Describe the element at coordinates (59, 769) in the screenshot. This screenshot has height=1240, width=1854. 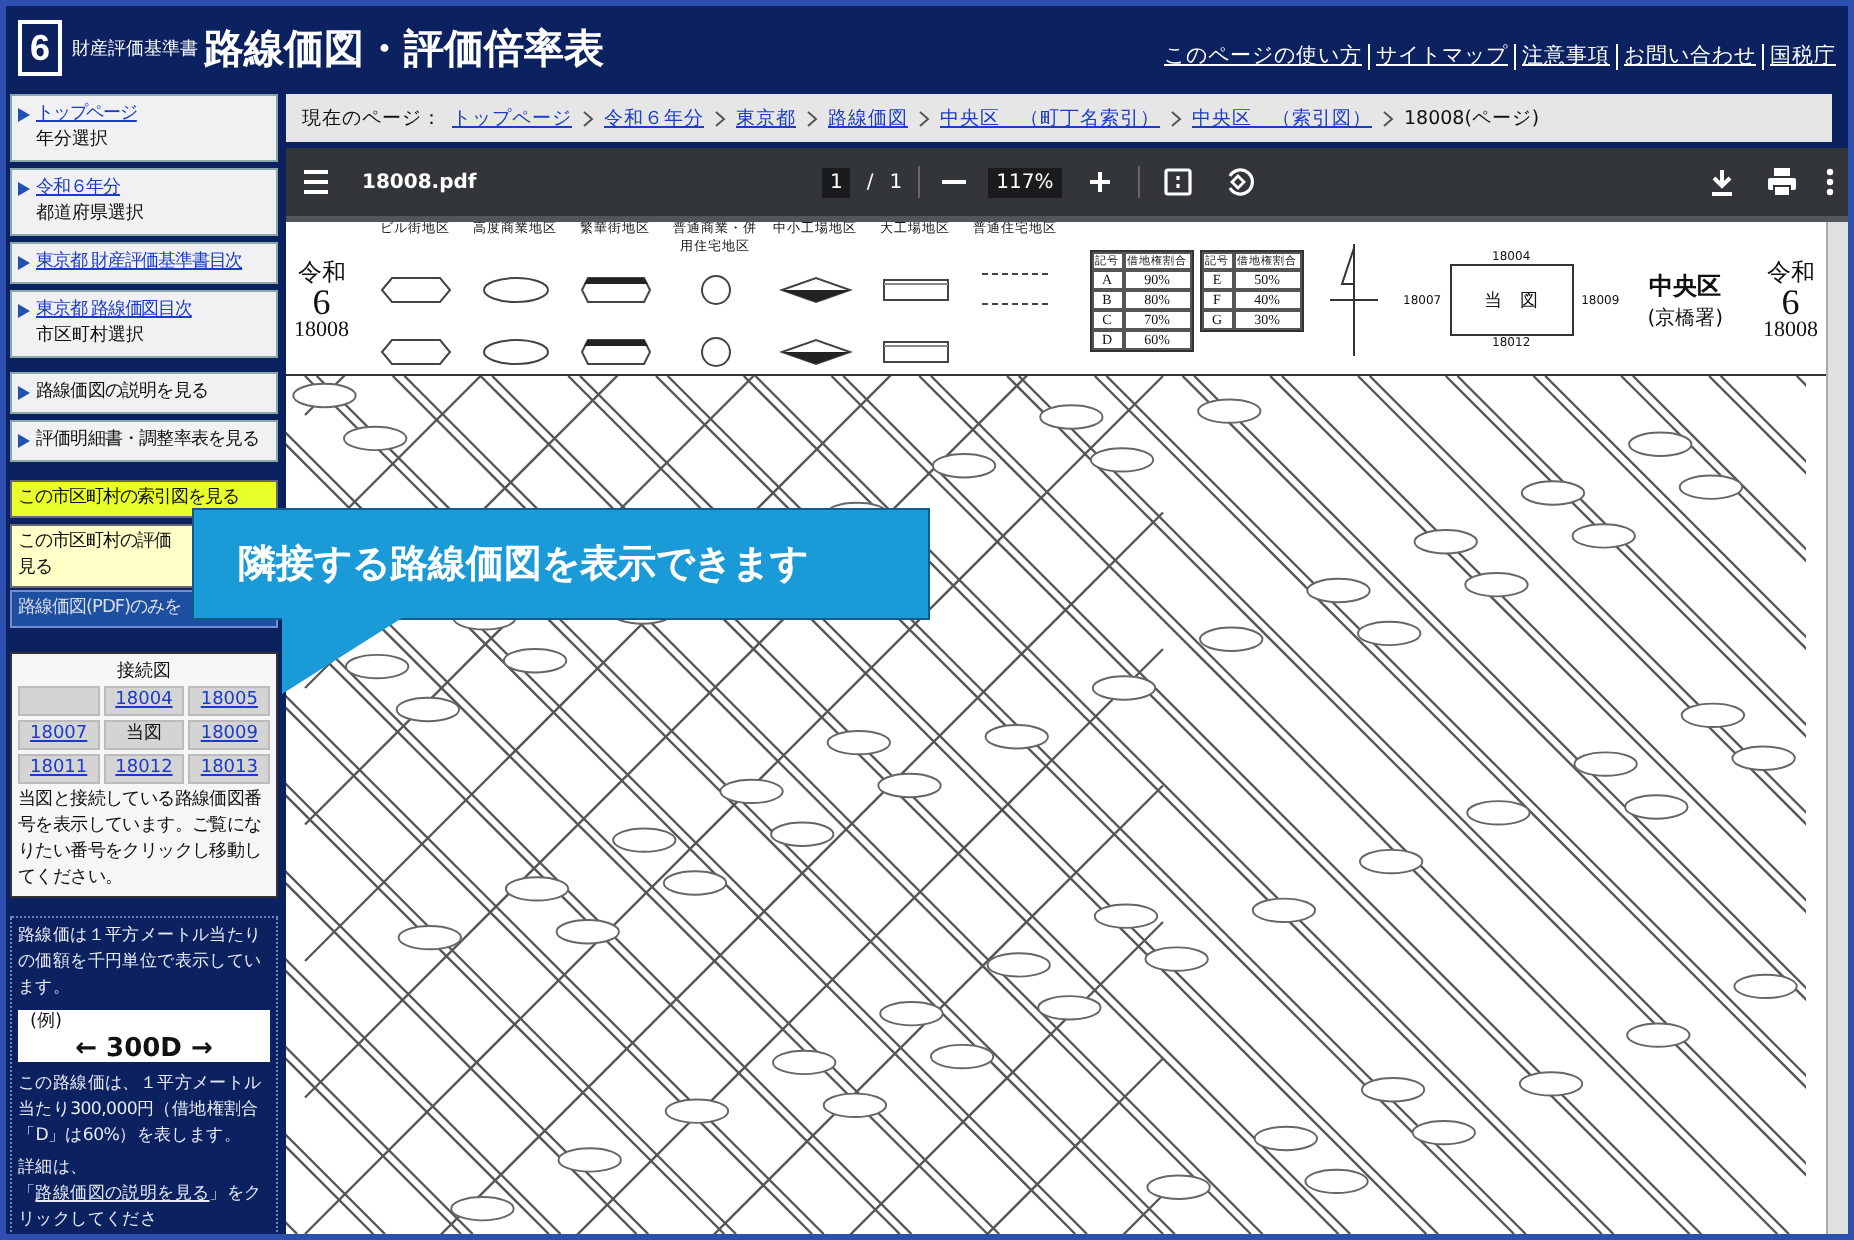
I see `adjacent-map-link: 18011` at that location.